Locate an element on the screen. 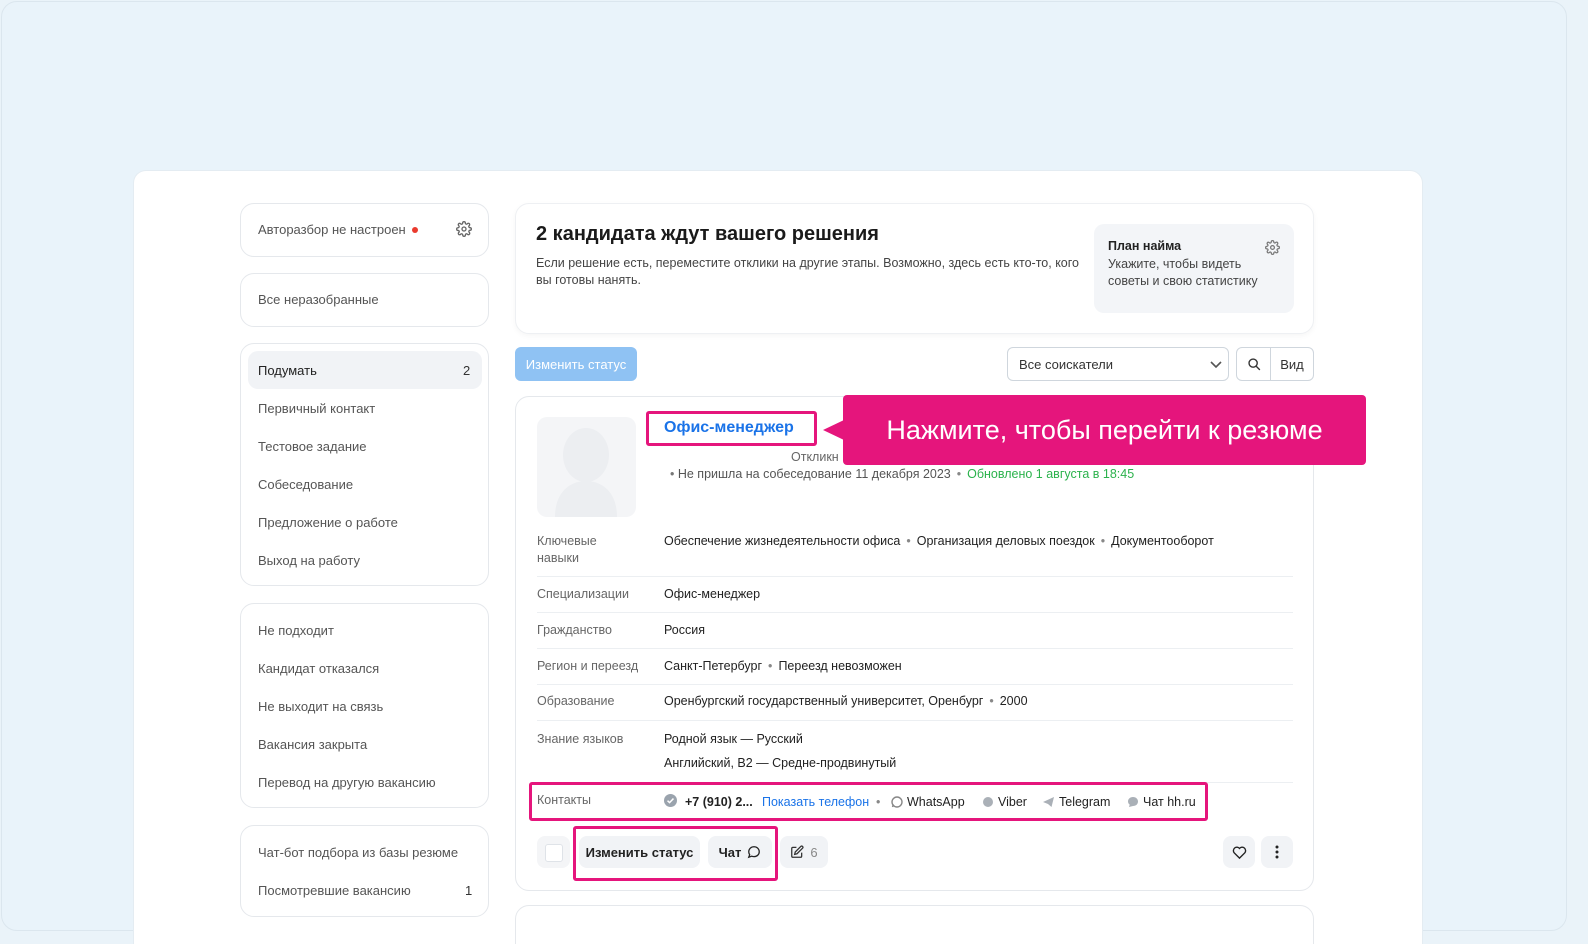  plan-gear-icon is located at coordinates (1272, 247).